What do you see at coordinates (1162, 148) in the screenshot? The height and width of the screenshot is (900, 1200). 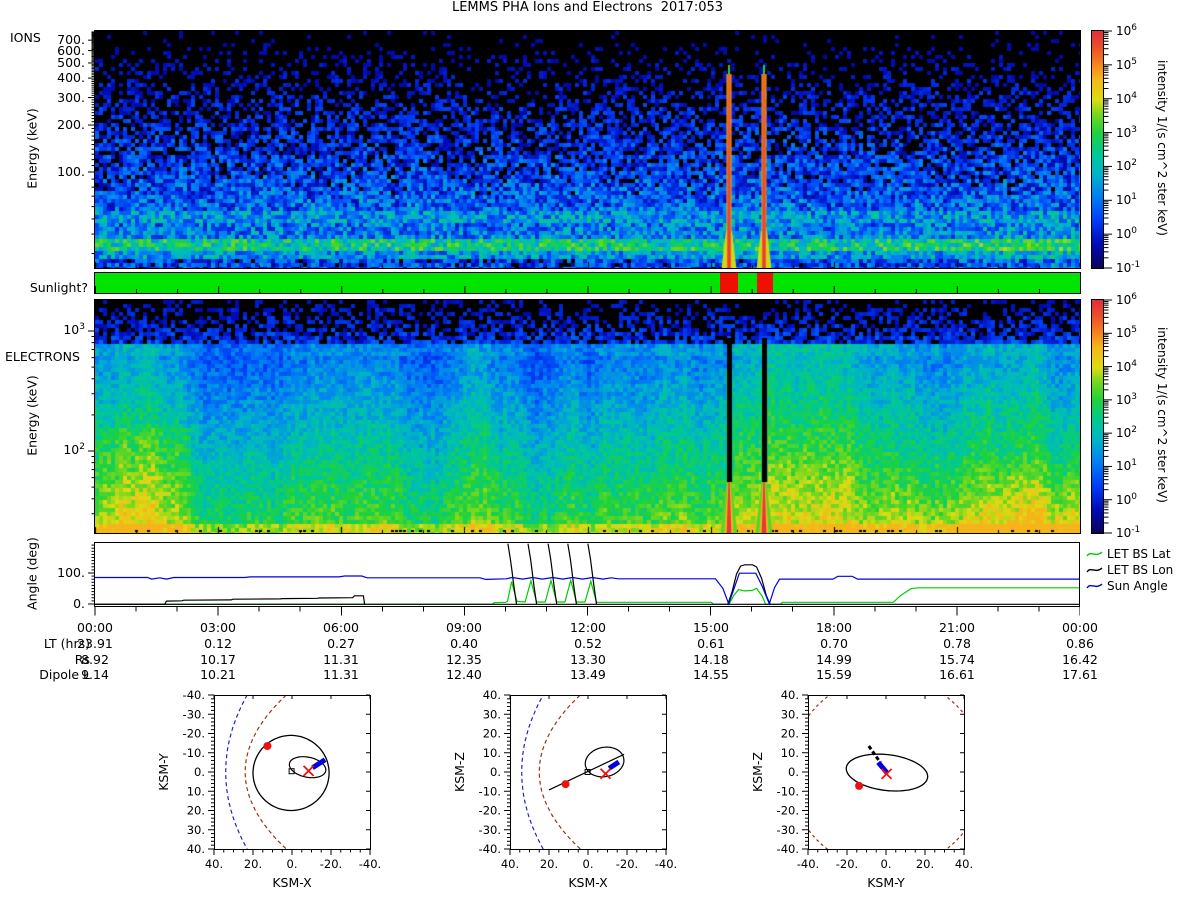 I see `ion-colorbar-title: intensity 1/(s cm^2 ster keV)` at bounding box center [1162, 148].